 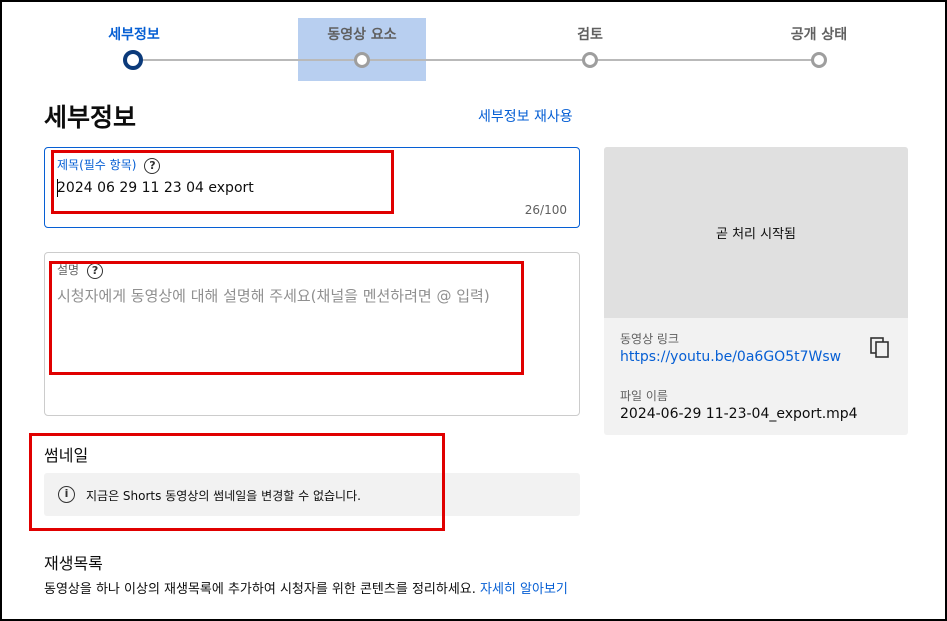 I want to click on video-link-label: 동영상 링크, so click(x=650, y=339).